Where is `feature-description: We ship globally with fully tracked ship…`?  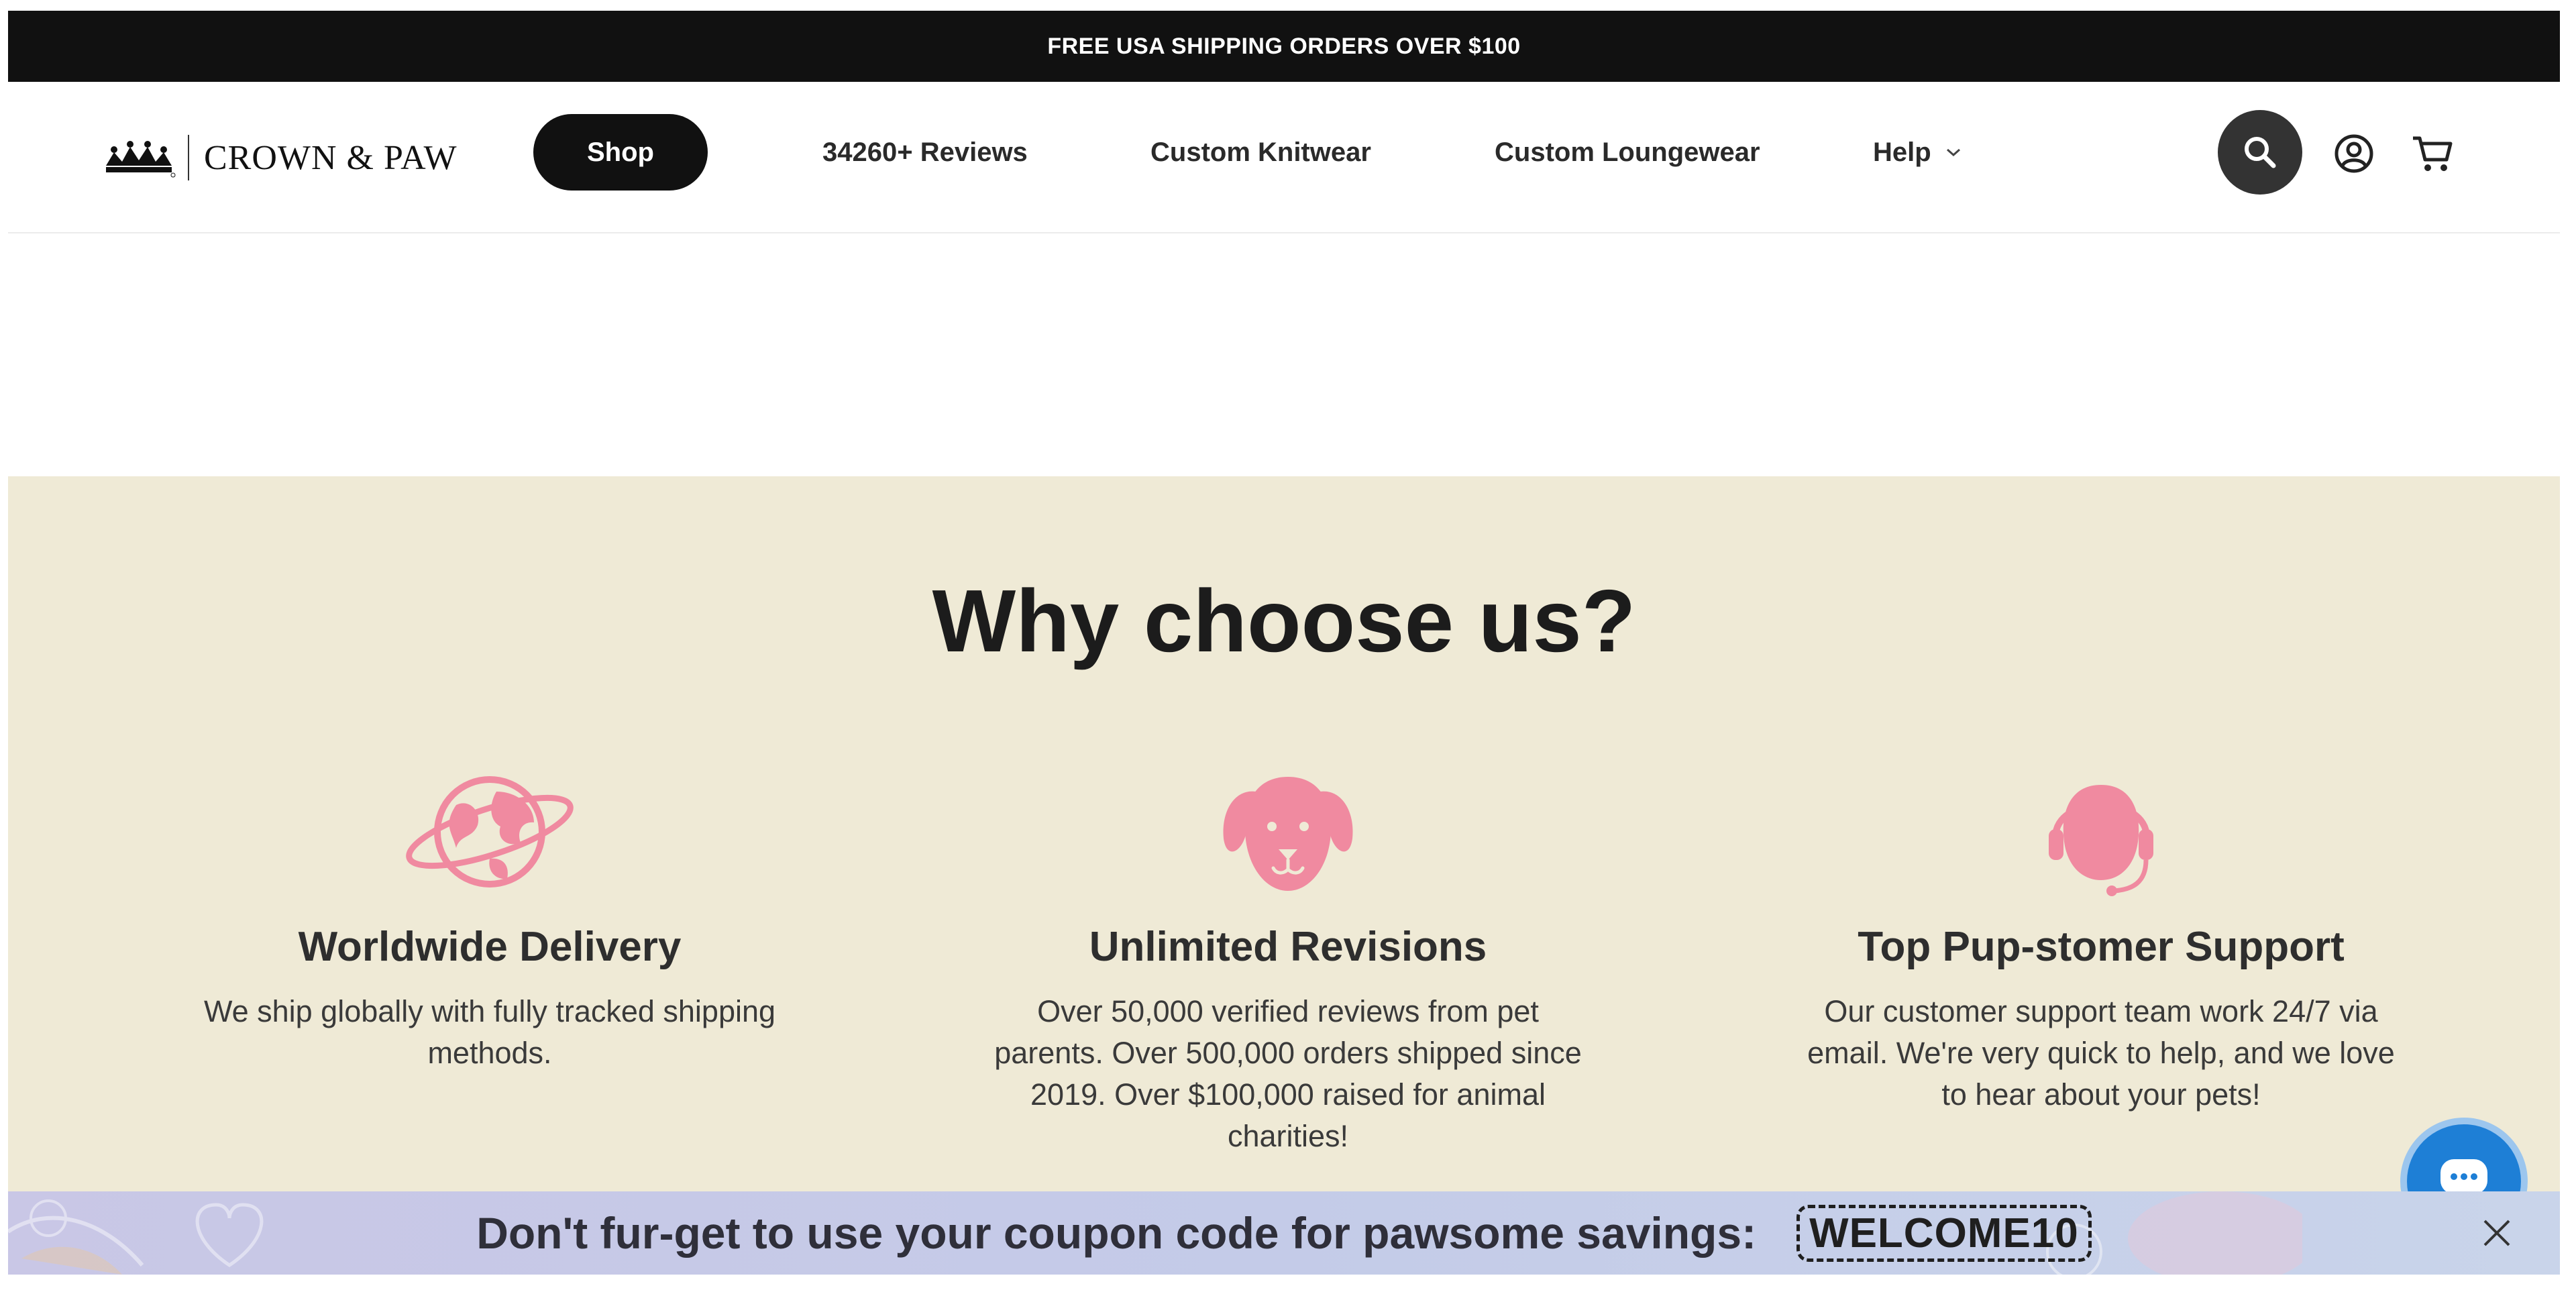
feature-description: We ship globally with fully tracked ship… is located at coordinates (489, 1032).